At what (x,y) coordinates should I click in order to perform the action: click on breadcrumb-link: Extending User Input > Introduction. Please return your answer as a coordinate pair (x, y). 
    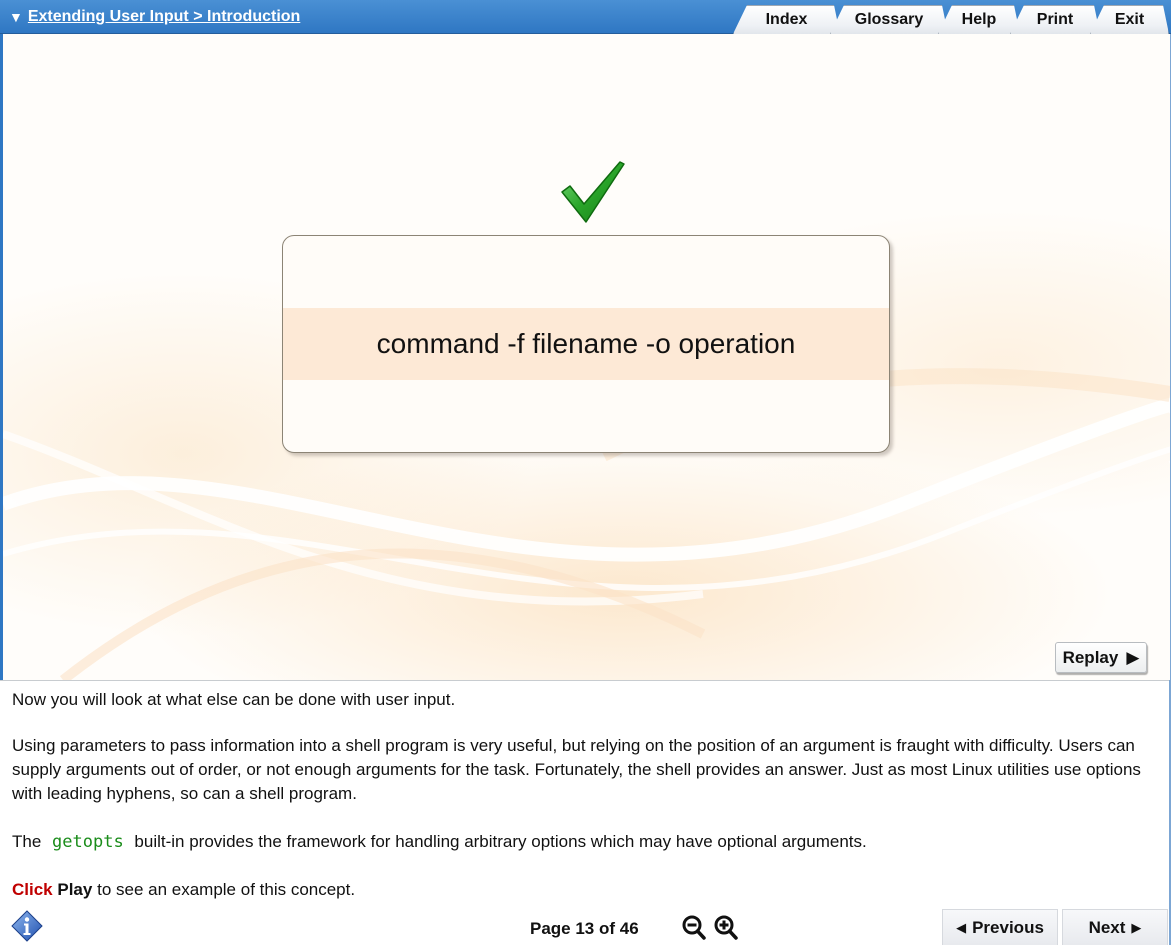
    Looking at the image, I should click on (164, 17).